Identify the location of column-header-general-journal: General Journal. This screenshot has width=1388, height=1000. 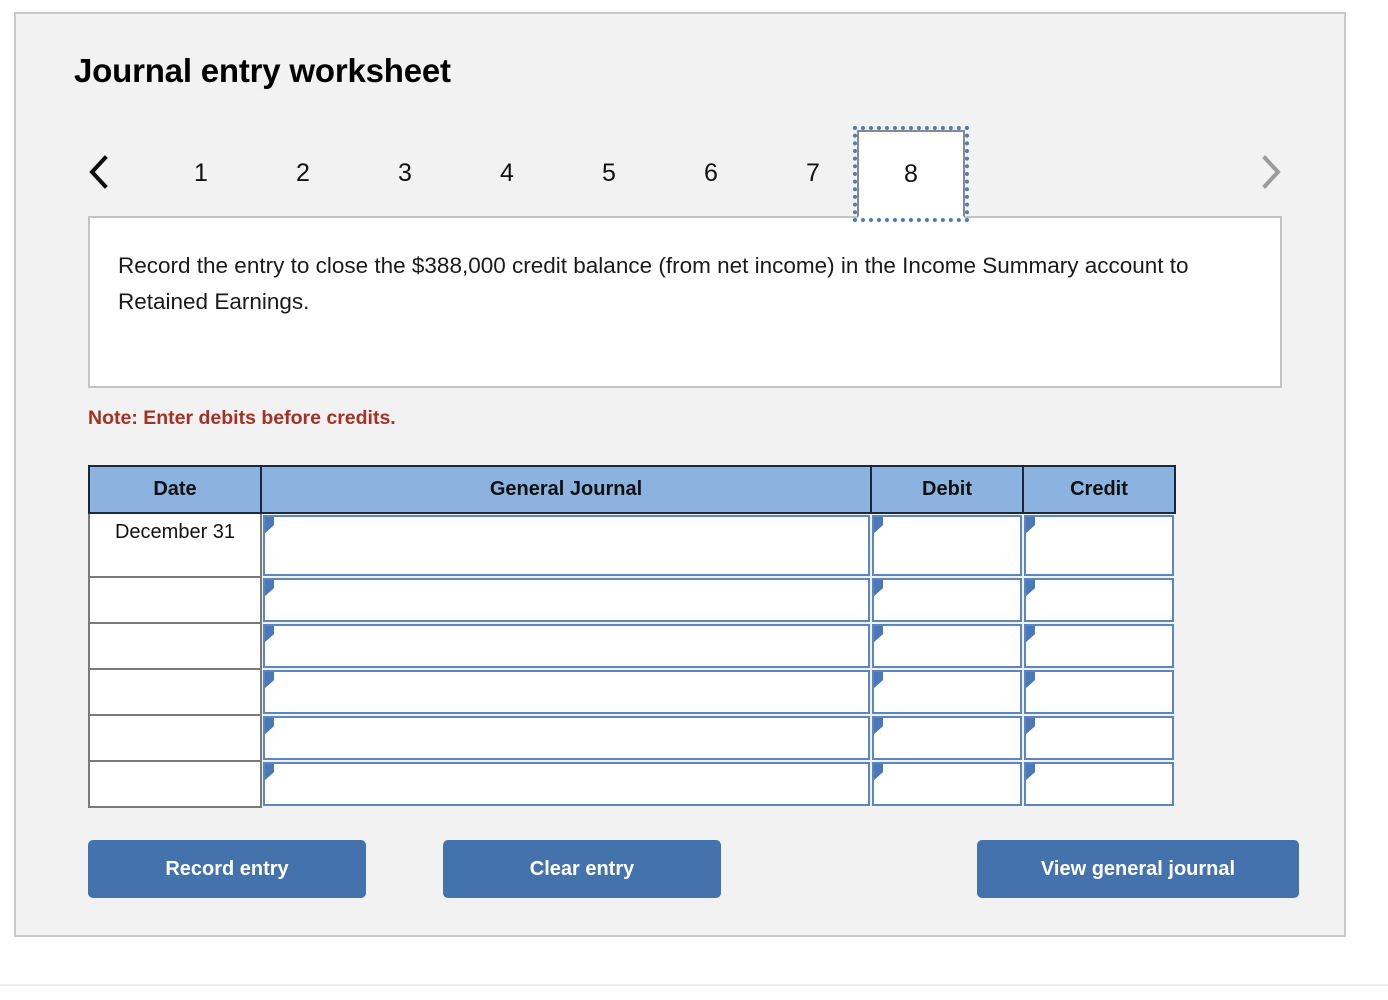
(566, 489).